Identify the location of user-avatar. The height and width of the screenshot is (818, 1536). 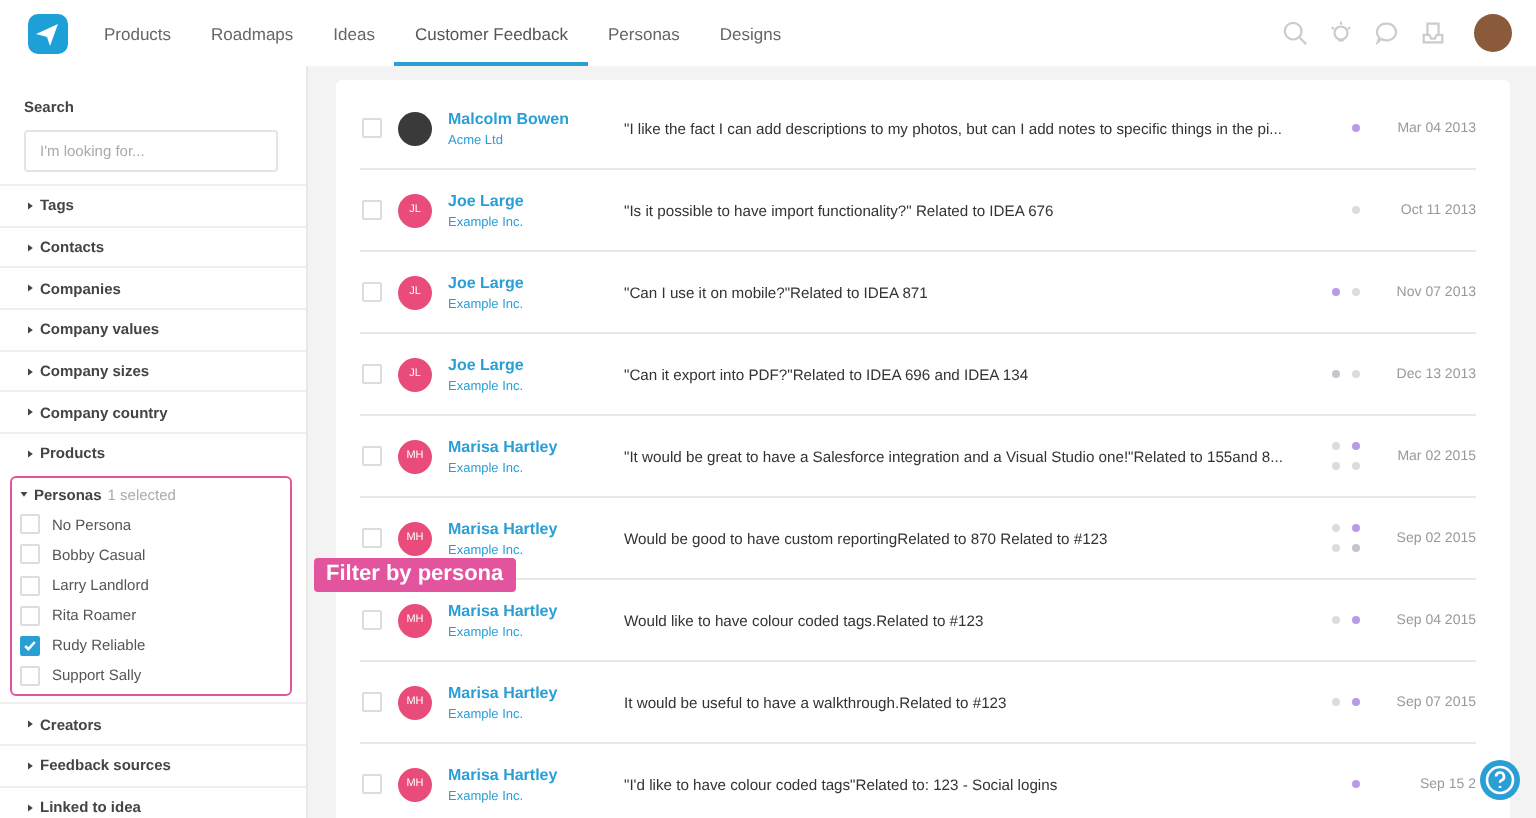
(1493, 33).